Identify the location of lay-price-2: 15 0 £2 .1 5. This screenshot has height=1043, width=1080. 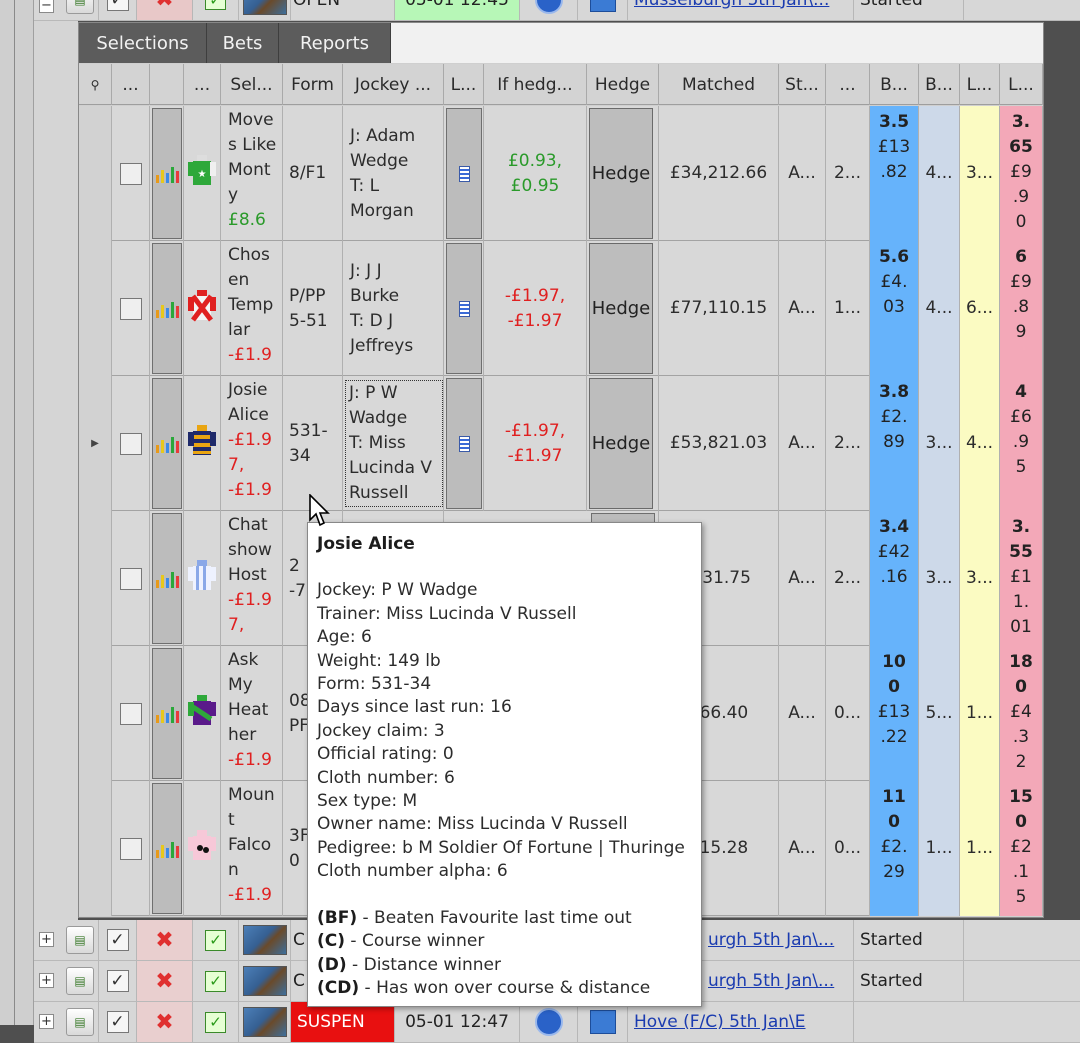
(1021, 848).